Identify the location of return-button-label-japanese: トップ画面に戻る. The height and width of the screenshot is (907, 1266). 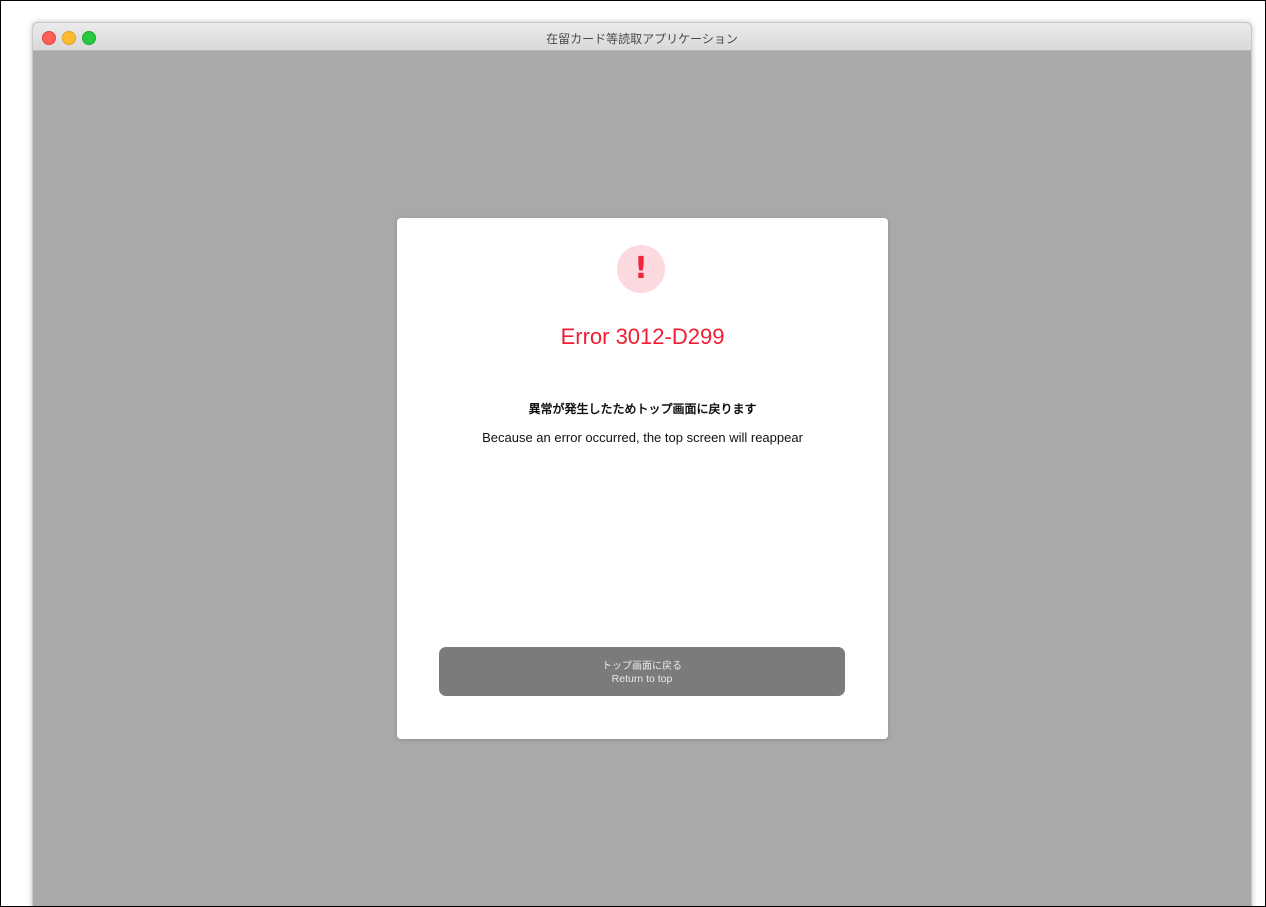
(642, 666).